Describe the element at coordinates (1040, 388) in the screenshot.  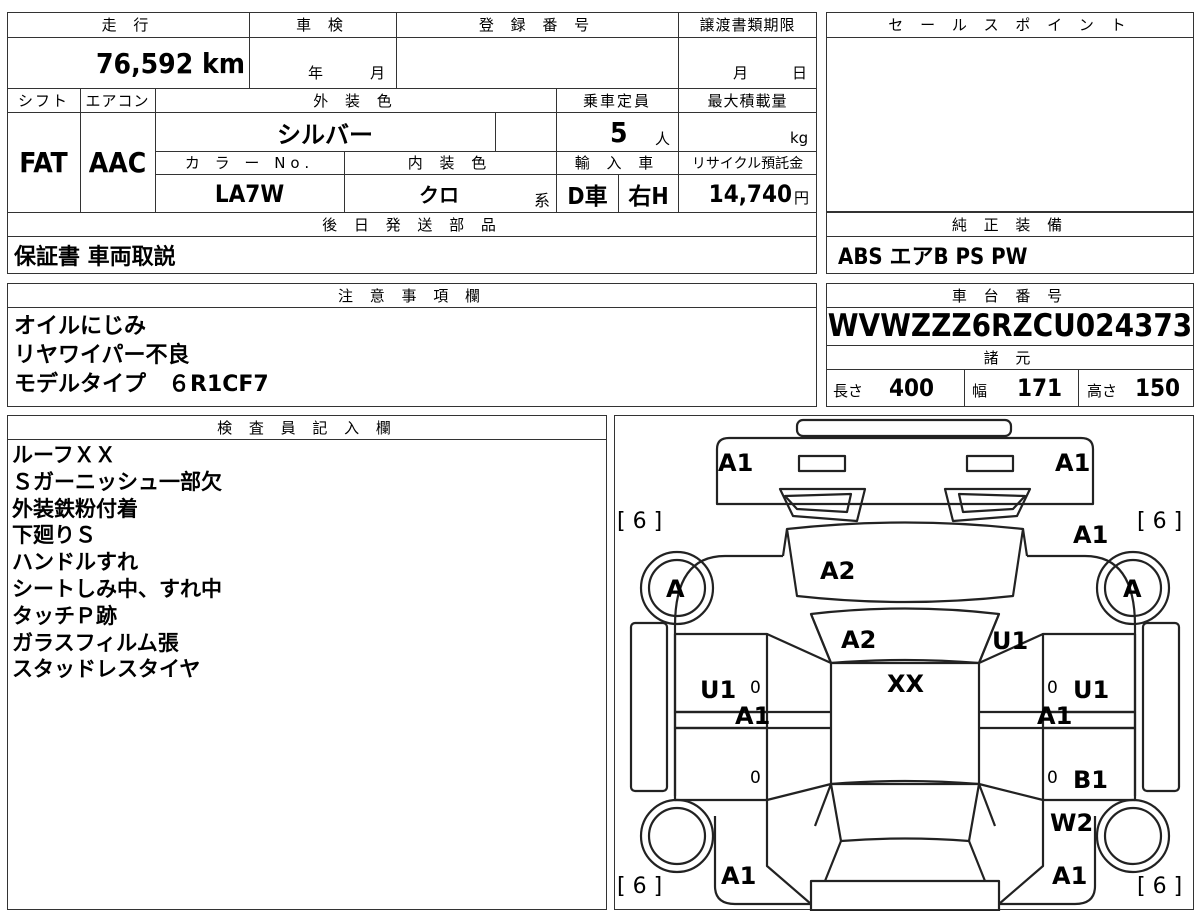
I see `width-value: 171` at that location.